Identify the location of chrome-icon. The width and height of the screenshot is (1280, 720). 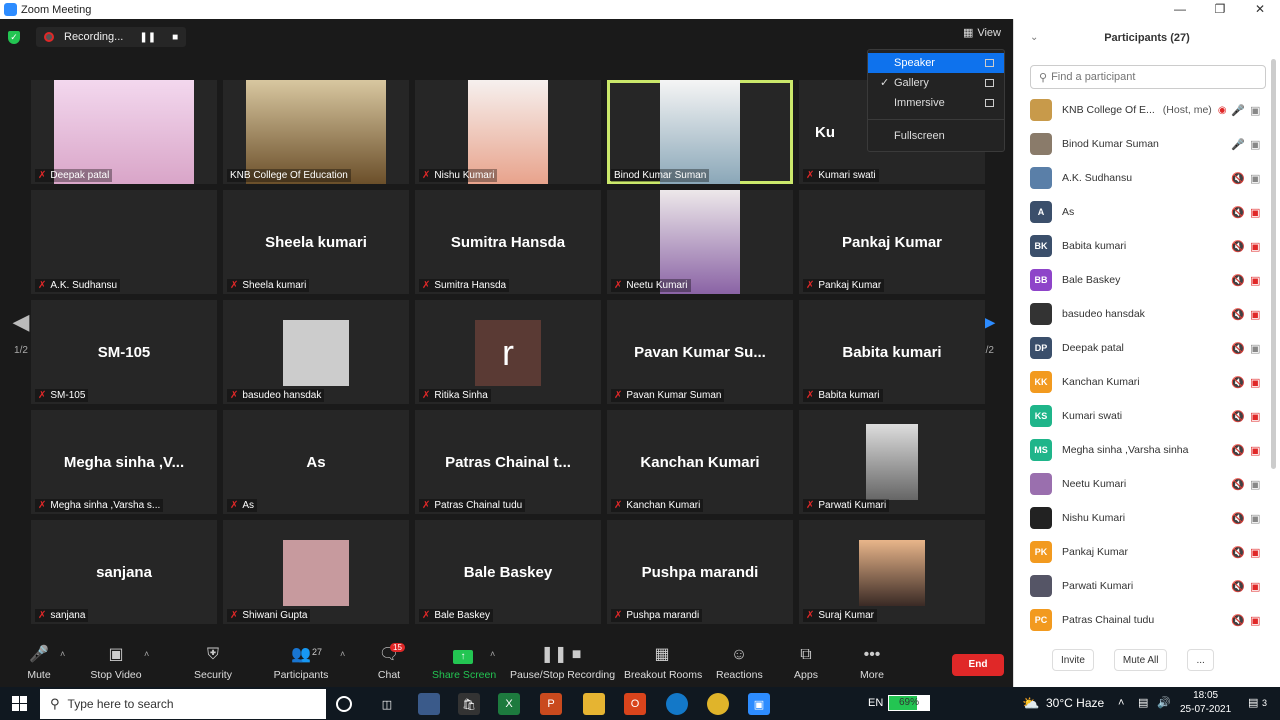
(718, 704).